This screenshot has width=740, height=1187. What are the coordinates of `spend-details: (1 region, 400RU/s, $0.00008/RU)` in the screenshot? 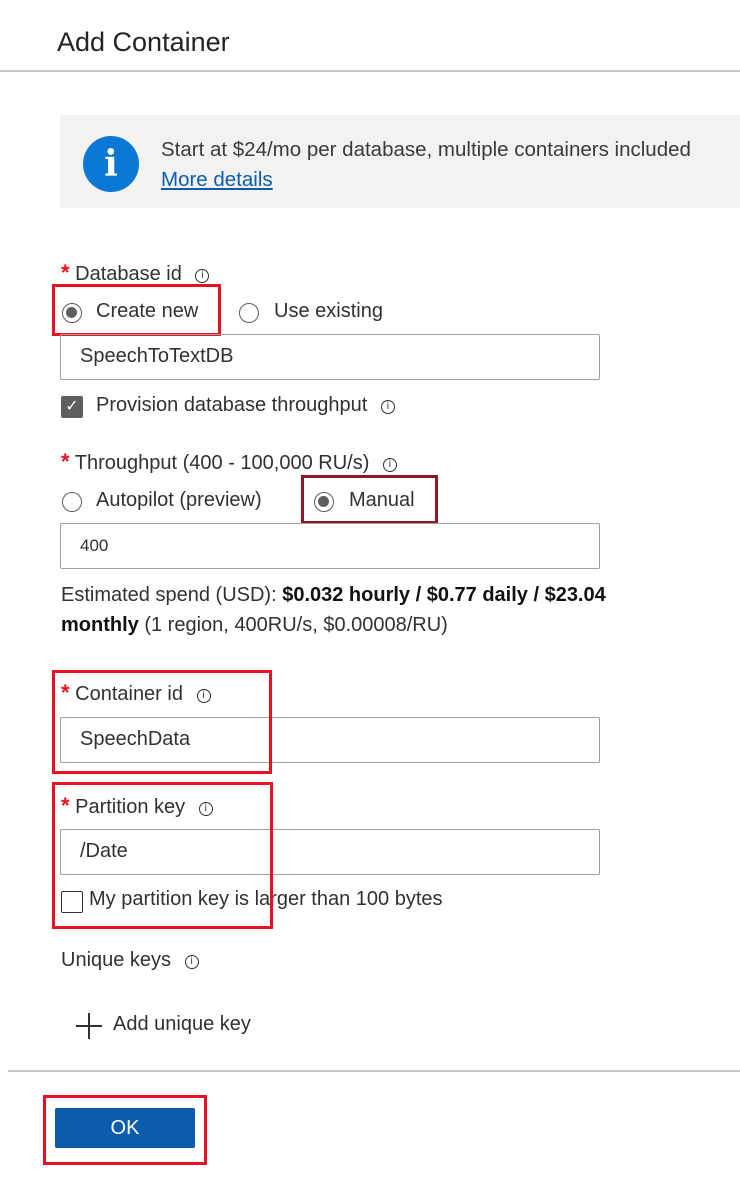 It's located at (296, 625).